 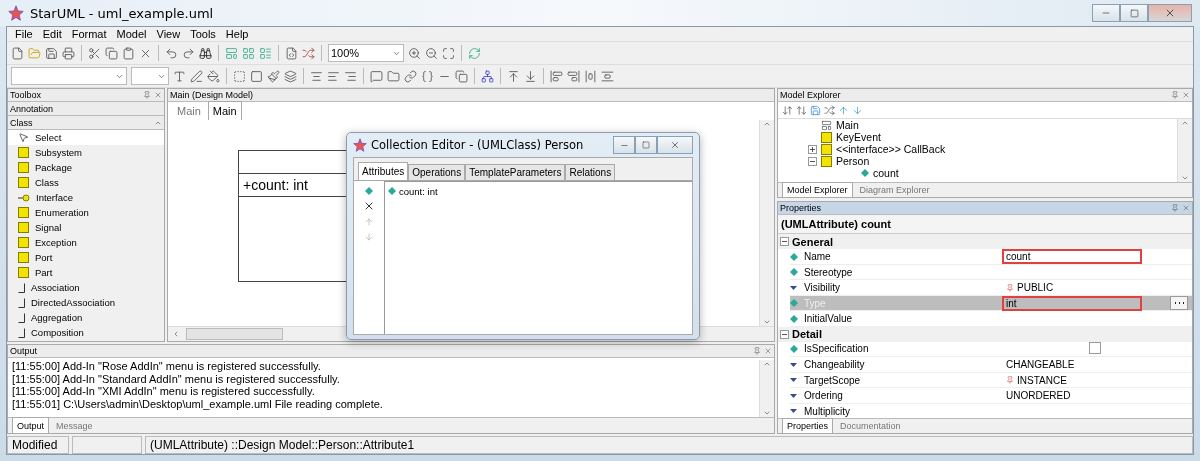 What do you see at coordinates (590, 172) in the screenshot?
I see `dialog-tab: Relations` at bounding box center [590, 172].